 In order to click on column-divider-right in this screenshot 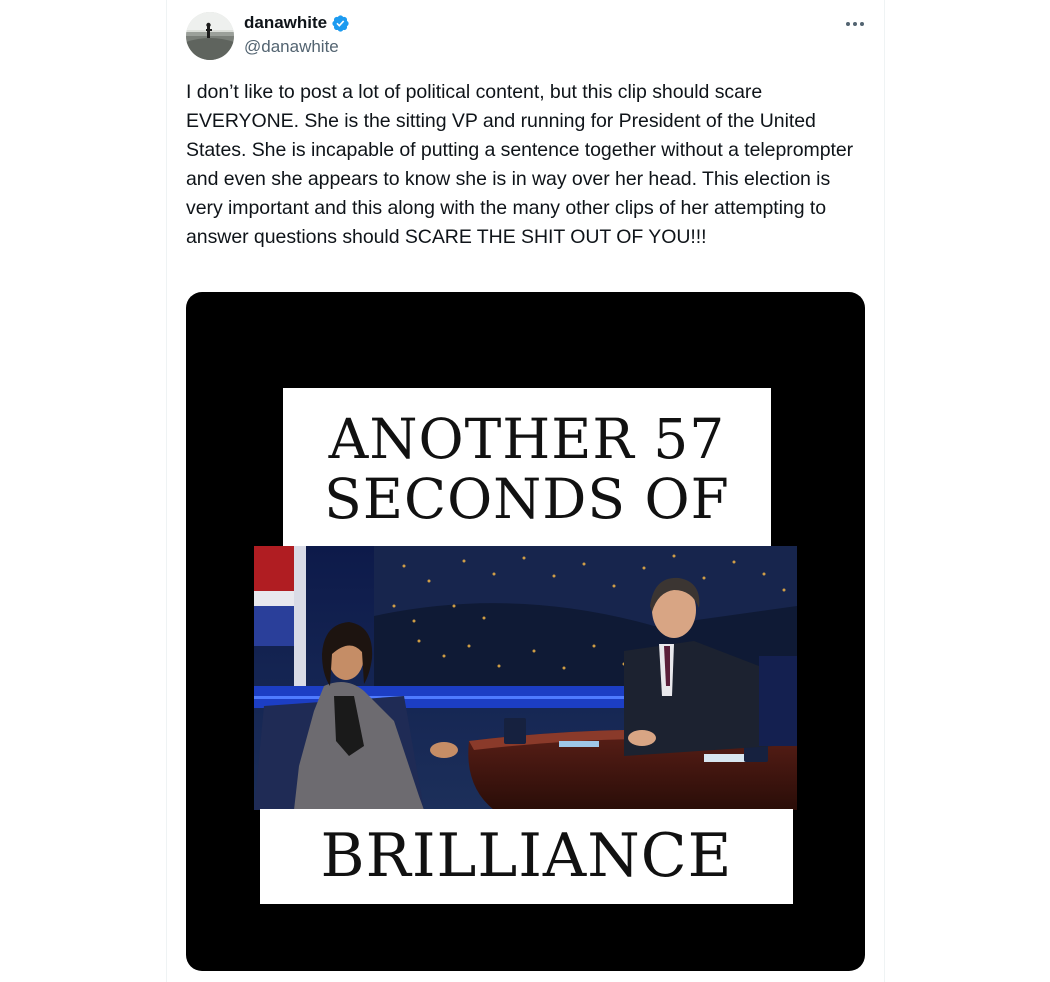, I will do `click(884, 491)`.